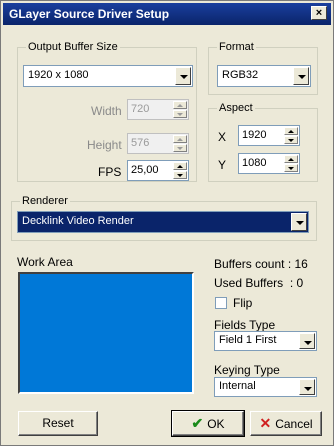 The image size is (334, 446). What do you see at coordinates (269, 163) in the screenshot?
I see `aspect-y-spinner: 1080` at bounding box center [269, 163].